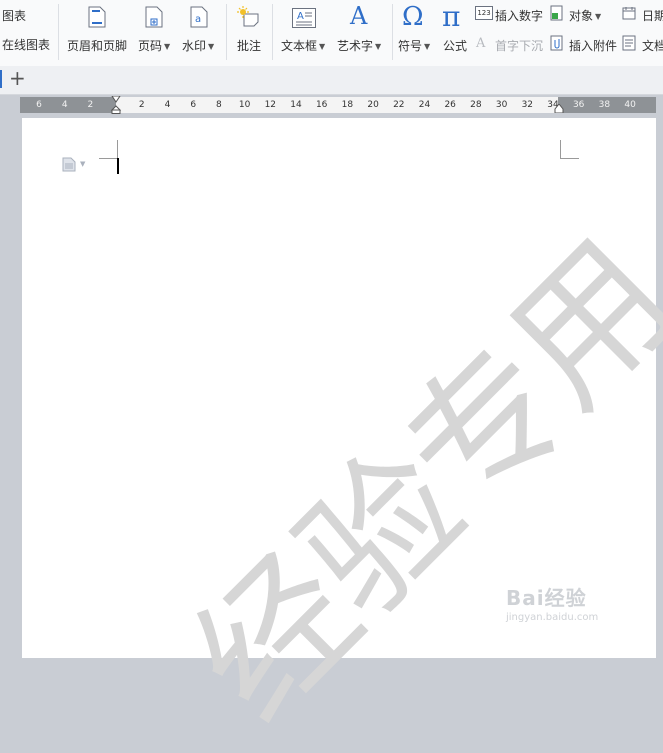 This screenshot has width=663, height=753. What do you see at coordinates (424, 105) in the screenshot?
I see `ruler-tick-label: 24` at bounding box center [424, 105].